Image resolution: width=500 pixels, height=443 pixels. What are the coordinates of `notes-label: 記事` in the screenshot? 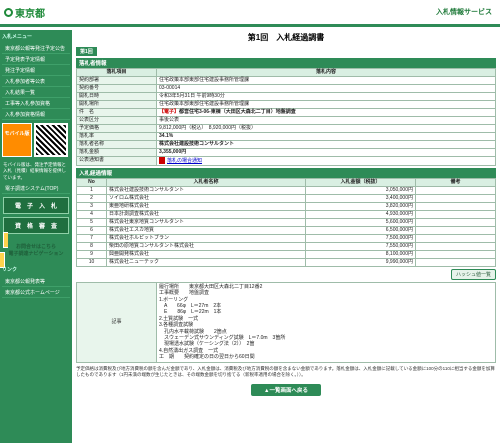 It's located at (116, 322).